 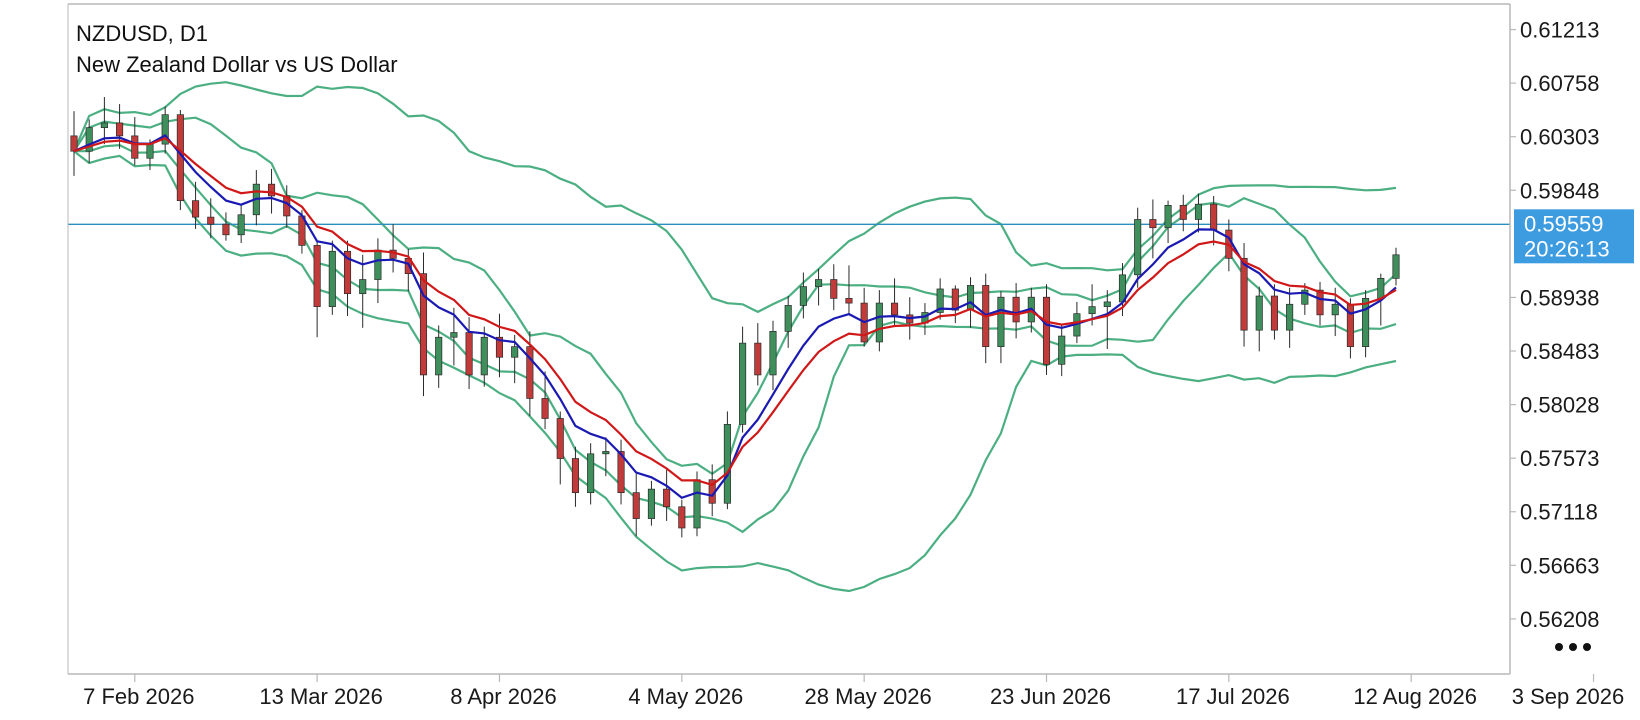 I want to click on more-dots-icon, so click(x=1576, y=647).